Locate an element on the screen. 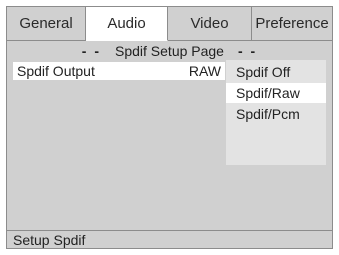 The height and width of the screenshot is (255, 339). tab-general: General is located at coordinates (46, 24).